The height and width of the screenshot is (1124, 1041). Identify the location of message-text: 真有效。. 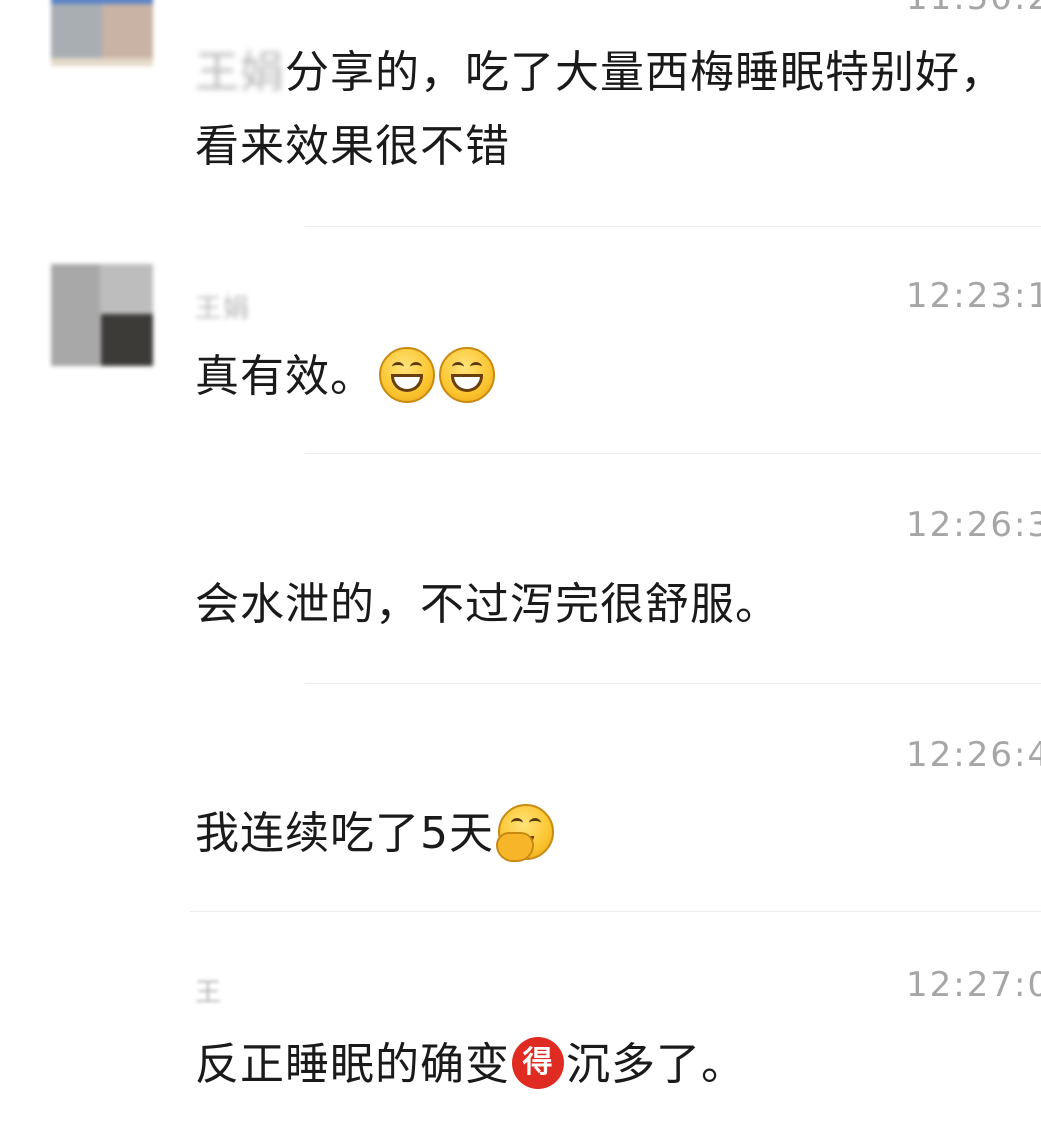
(612, 377).